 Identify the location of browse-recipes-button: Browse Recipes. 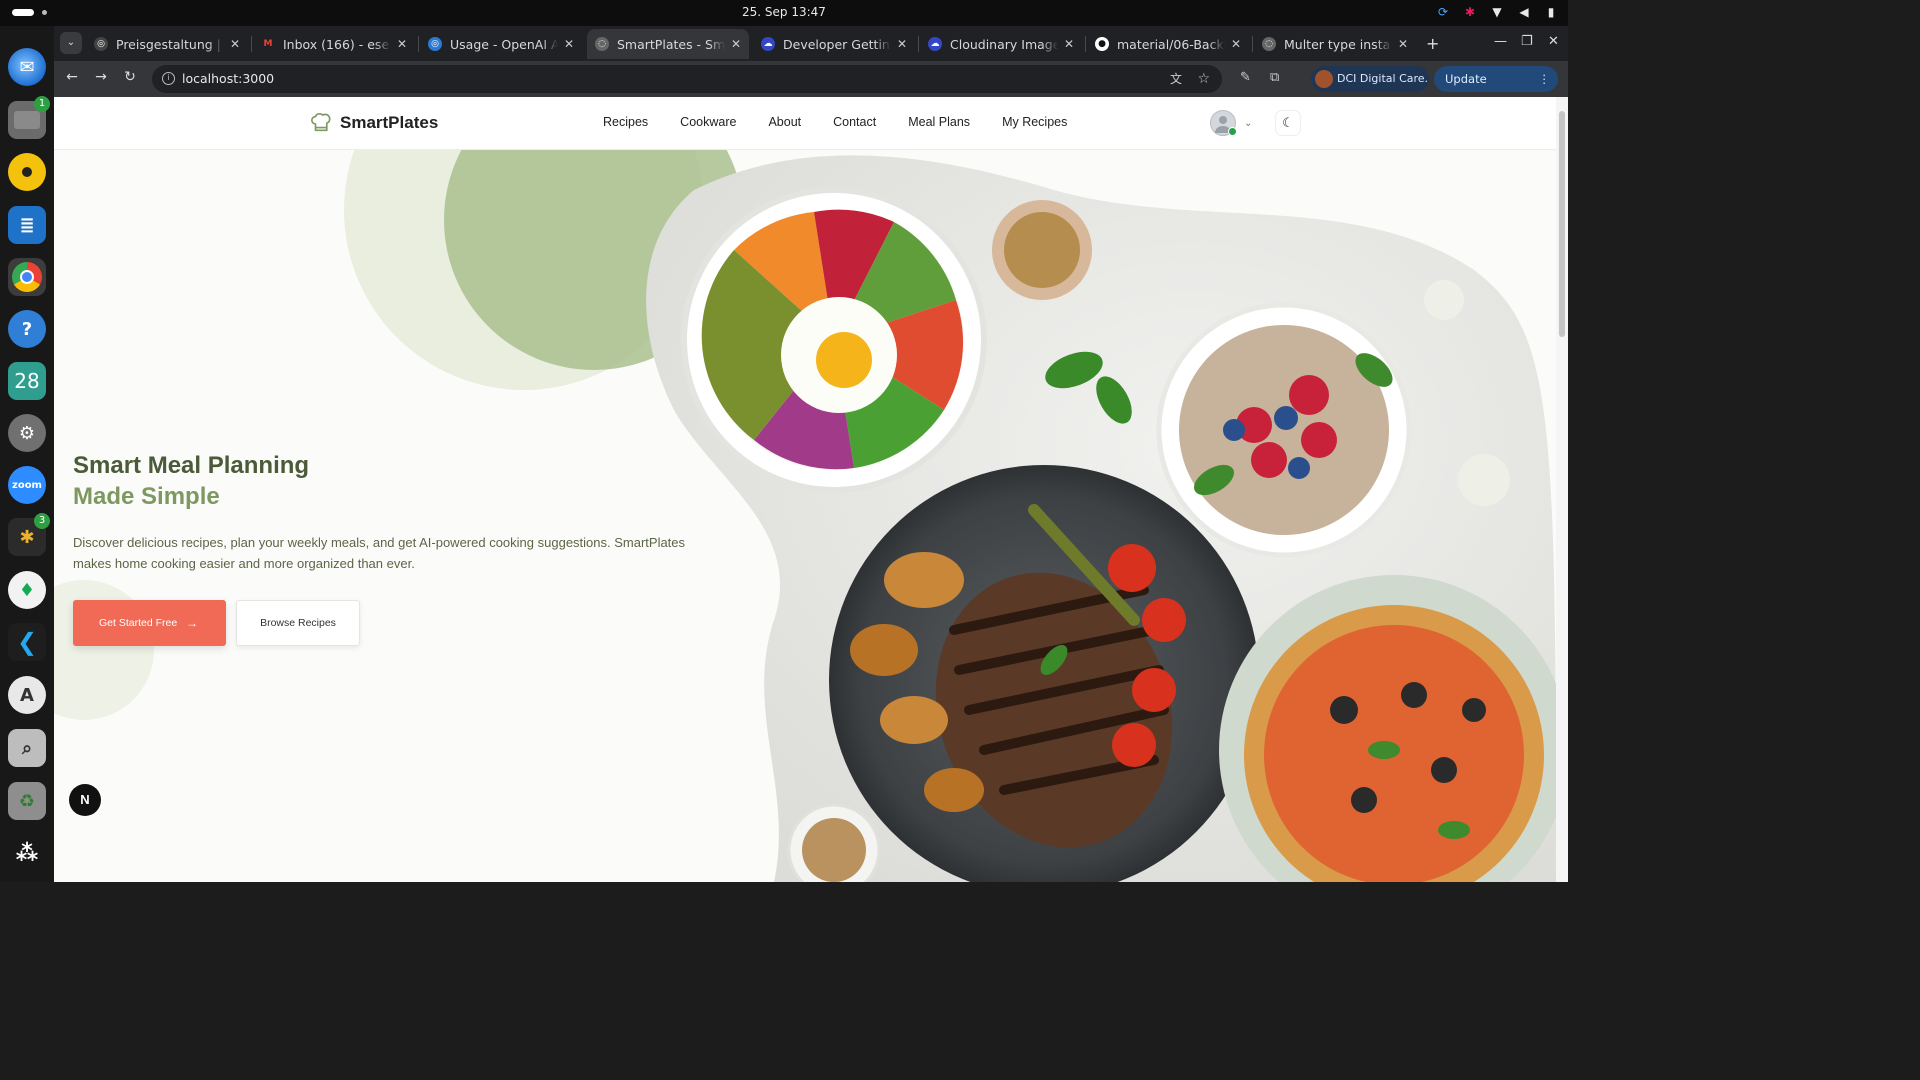
(298, 623).